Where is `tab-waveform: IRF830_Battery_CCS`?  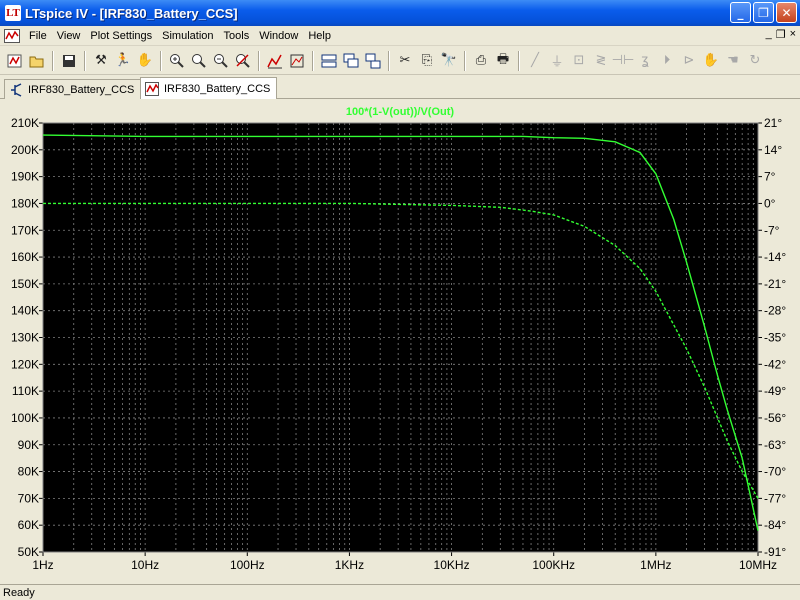
tab-waveform: IRF830_Battery_CCS is located at coordinates (209, 88).